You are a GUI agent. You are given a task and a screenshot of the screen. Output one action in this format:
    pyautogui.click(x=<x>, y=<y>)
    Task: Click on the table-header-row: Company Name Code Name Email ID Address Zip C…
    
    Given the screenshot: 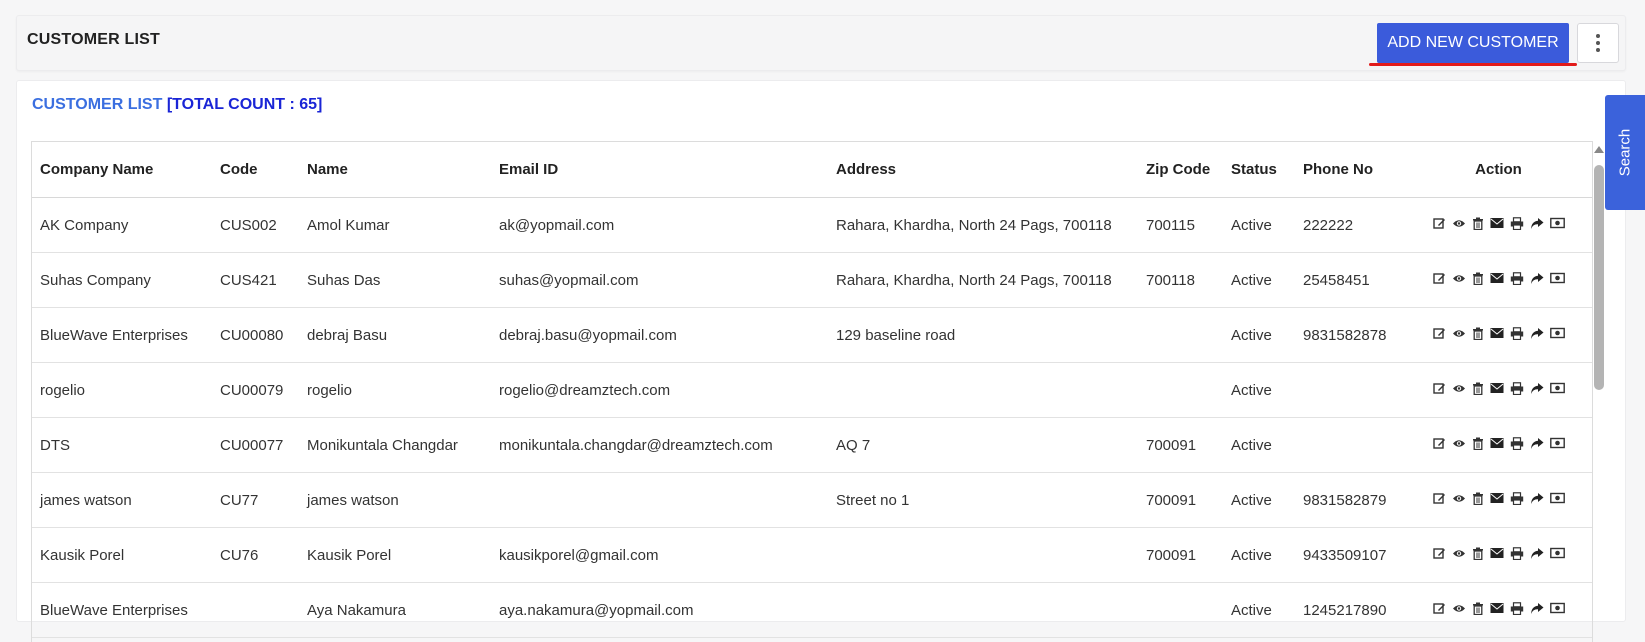 What is the action you would take?
    pyautogui.click(x=812, y=170)
    